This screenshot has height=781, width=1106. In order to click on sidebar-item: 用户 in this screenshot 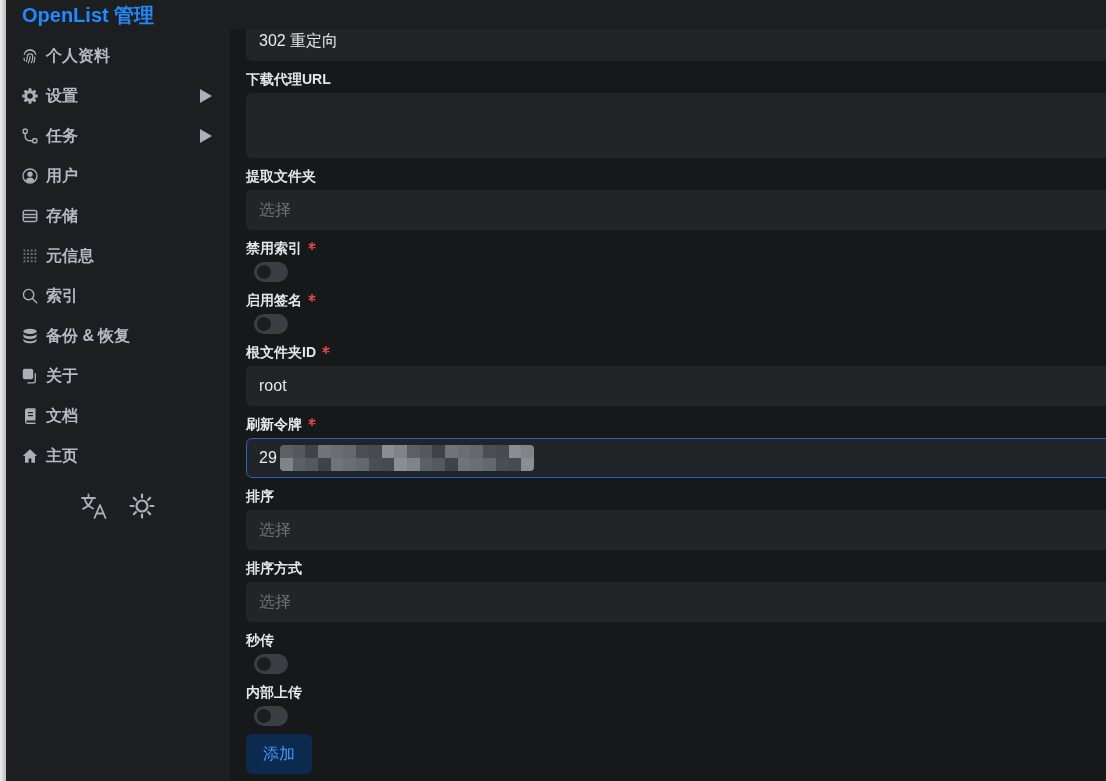, I will do `click(118, 176)`.